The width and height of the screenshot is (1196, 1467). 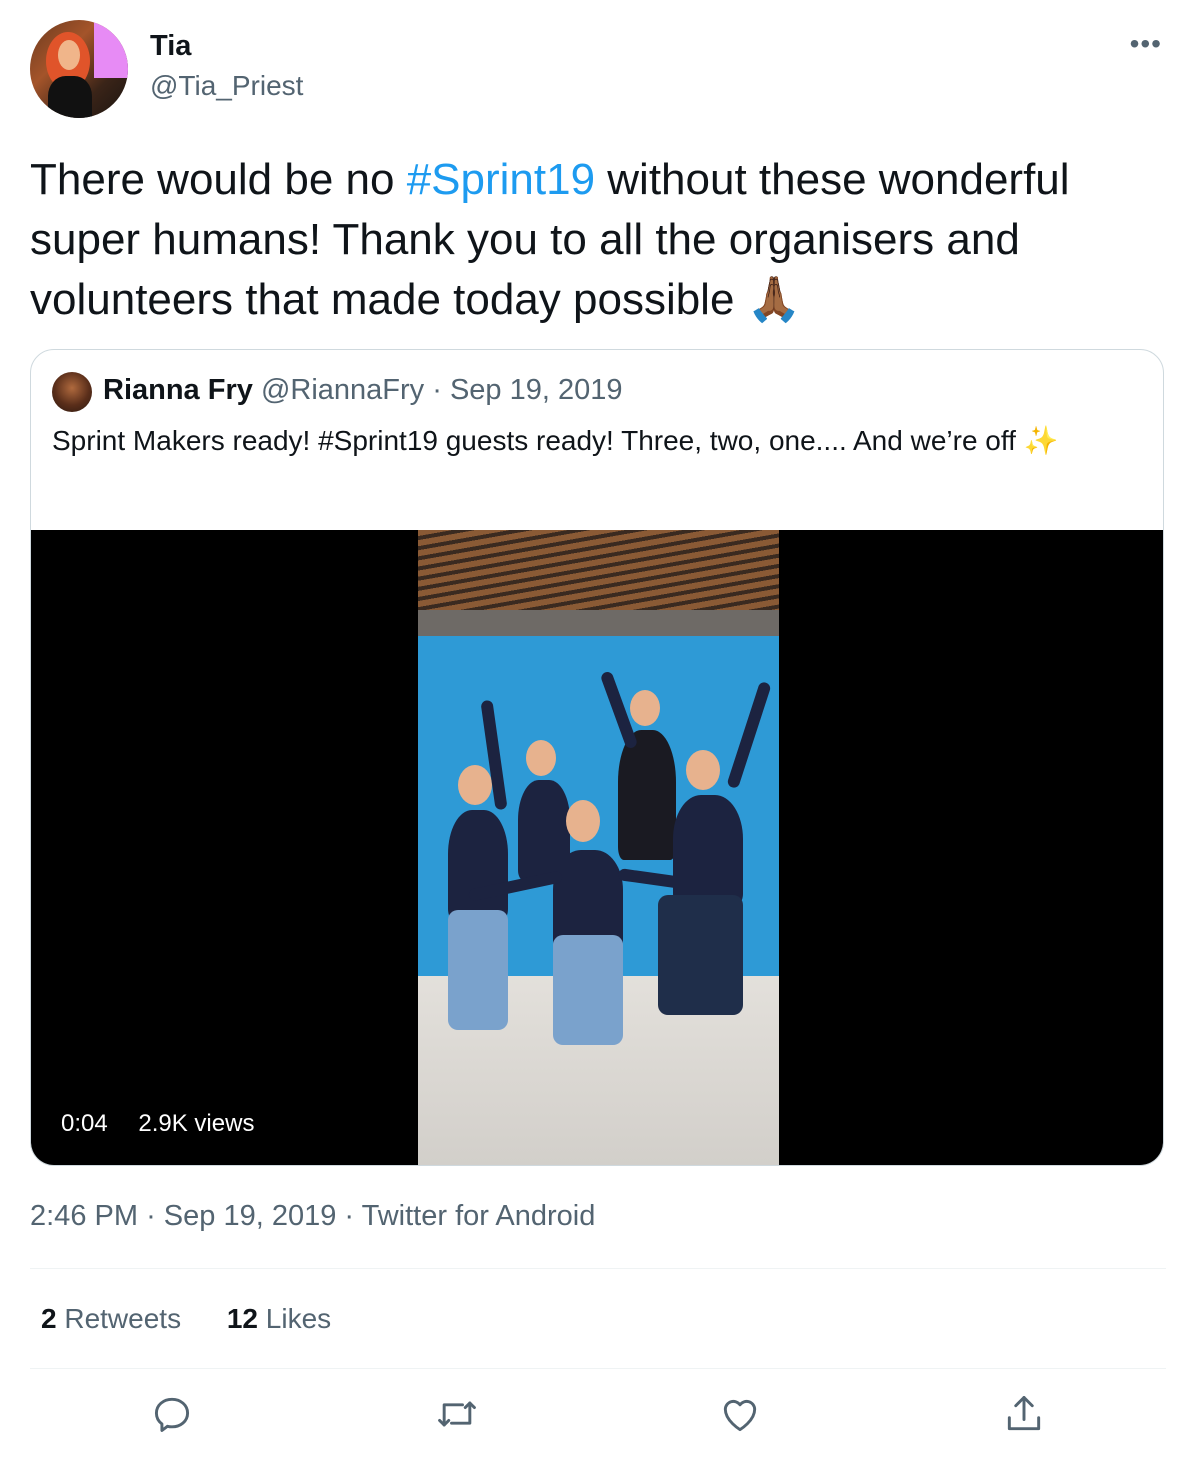 What do you see at coordinates (250, 1216) in the screenshot?
I see `tweet-date: Sep 19, 2019` at bounding box center [250, 1216].